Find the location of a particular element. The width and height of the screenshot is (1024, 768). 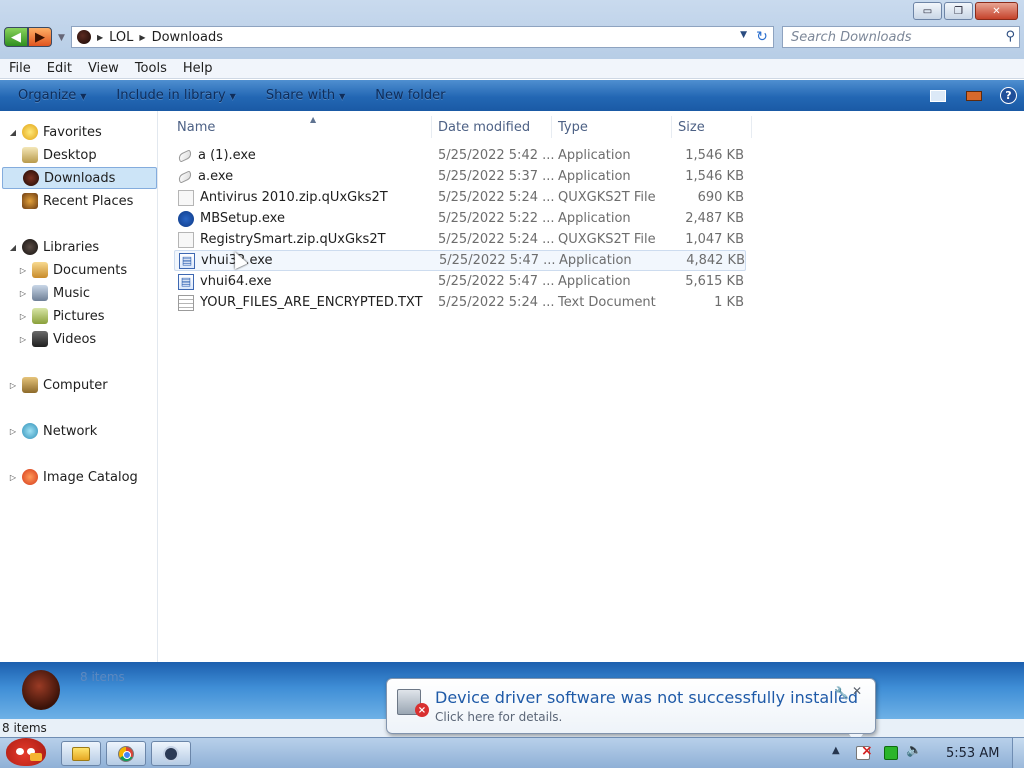

nav-favorites: ◢ Favorites is located at coordinates (55, 132).